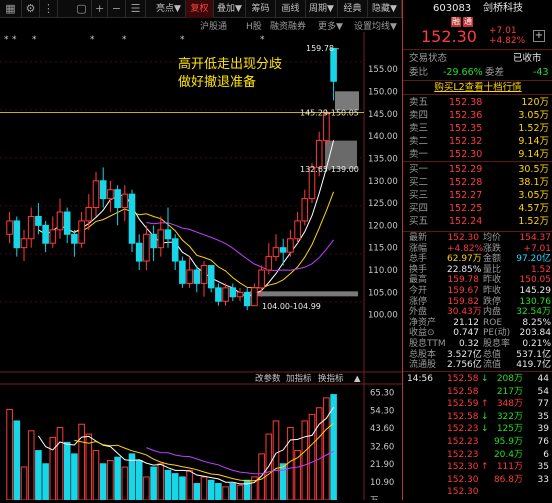 The width and height of the screenshot is (552, 503). I want to click on tick-price: 152.30, so click(463, 479).